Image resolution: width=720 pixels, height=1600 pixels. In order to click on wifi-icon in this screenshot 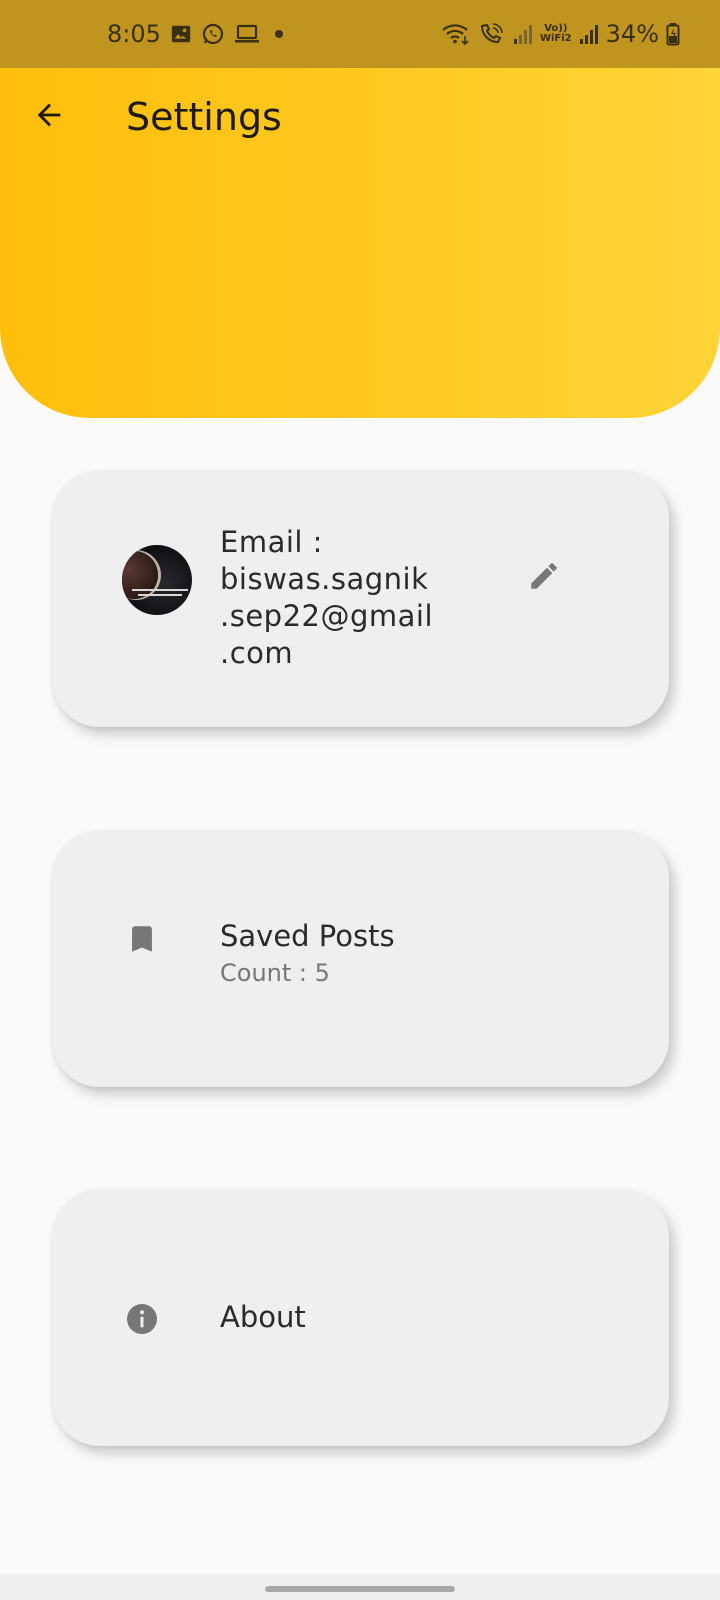, I will do `click(456, 34)`.